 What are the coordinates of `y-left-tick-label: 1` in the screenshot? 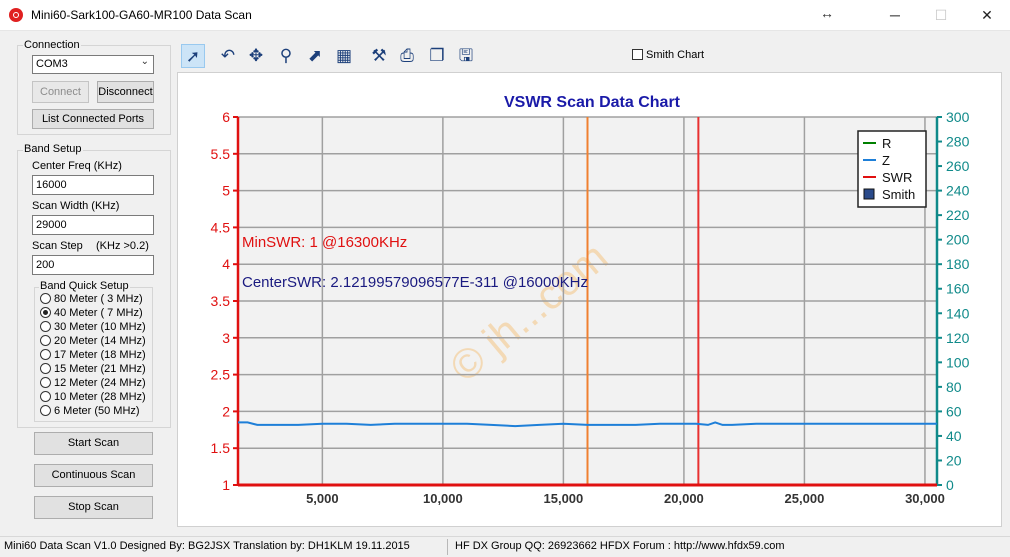 It's located at (226, 485).